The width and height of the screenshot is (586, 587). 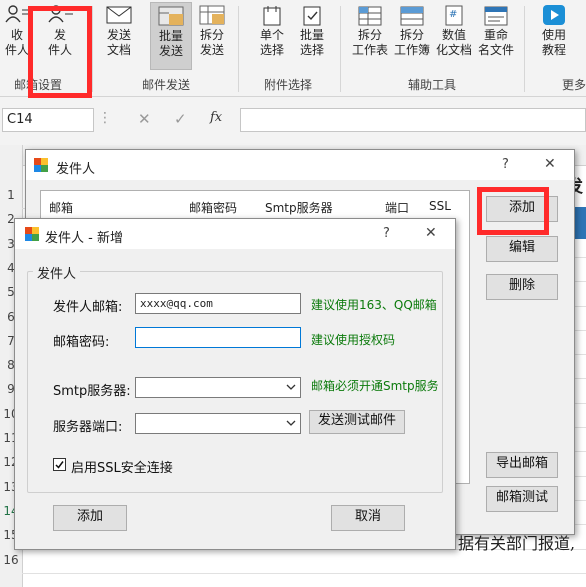 I want to click on ssl-label: 启用SSL安全连接, so click(x=122, y=466).